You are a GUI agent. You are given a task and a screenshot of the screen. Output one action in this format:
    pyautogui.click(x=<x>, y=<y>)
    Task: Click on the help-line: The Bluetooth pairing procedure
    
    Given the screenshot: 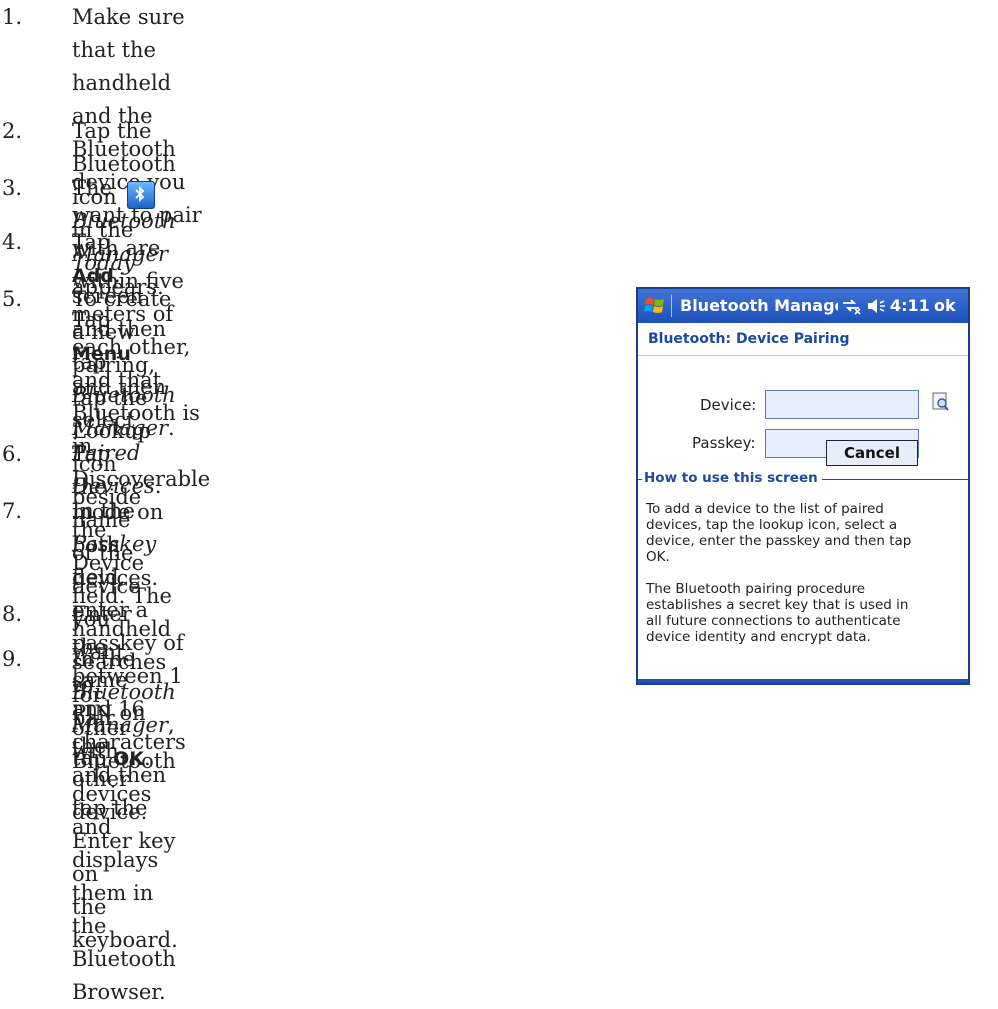 What is the action you would take?
    pyautogui.click(x=756, y=589)
    